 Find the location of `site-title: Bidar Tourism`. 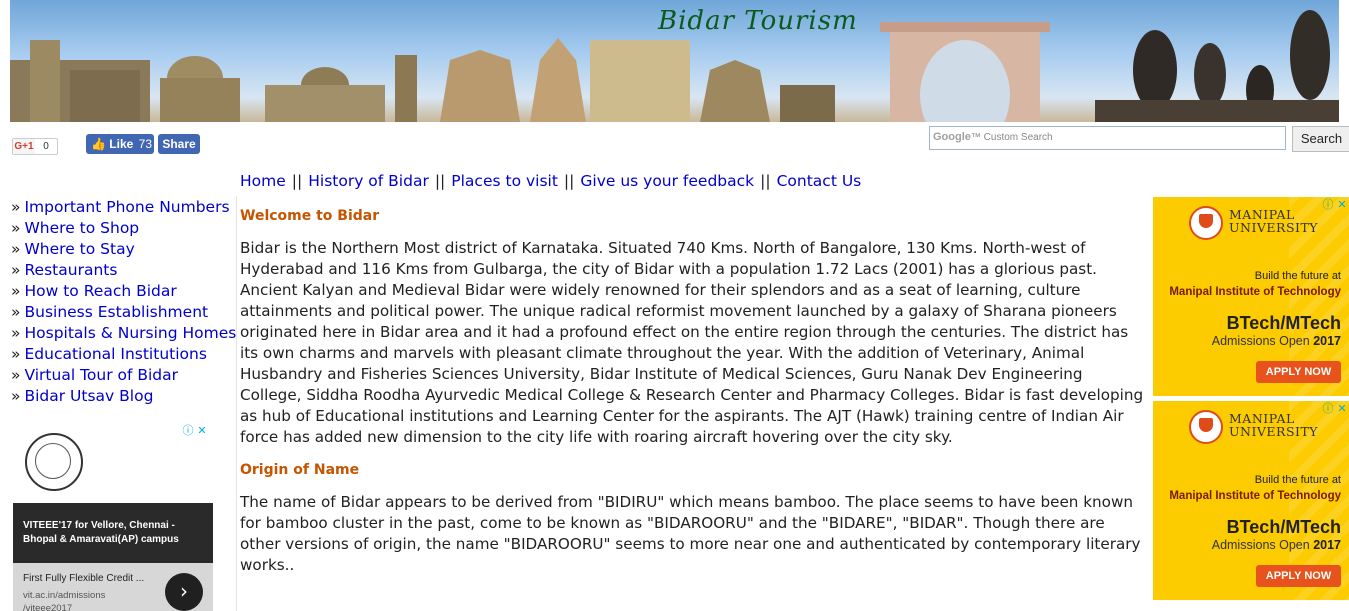

site-title: Bidar Tourism is located at coordinates (758, 21).